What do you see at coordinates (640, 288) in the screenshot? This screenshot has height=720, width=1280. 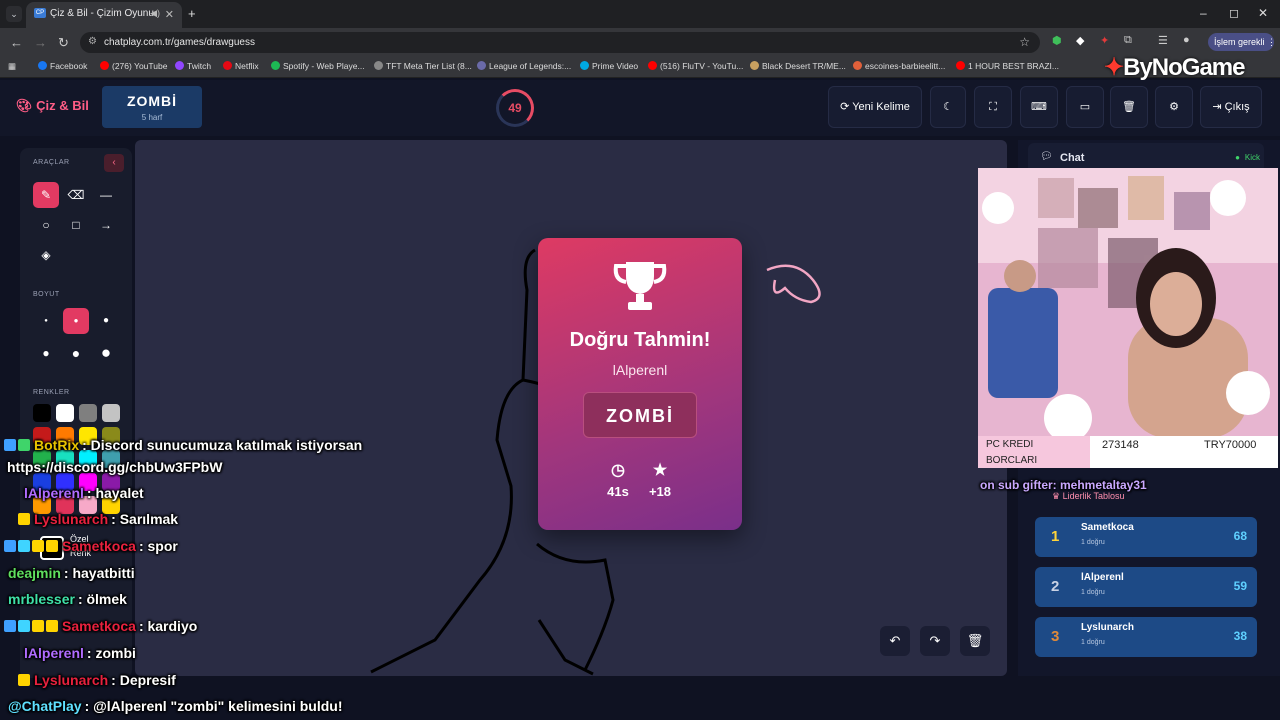 I see `trophy-icon` at bounding box center [640, 288].